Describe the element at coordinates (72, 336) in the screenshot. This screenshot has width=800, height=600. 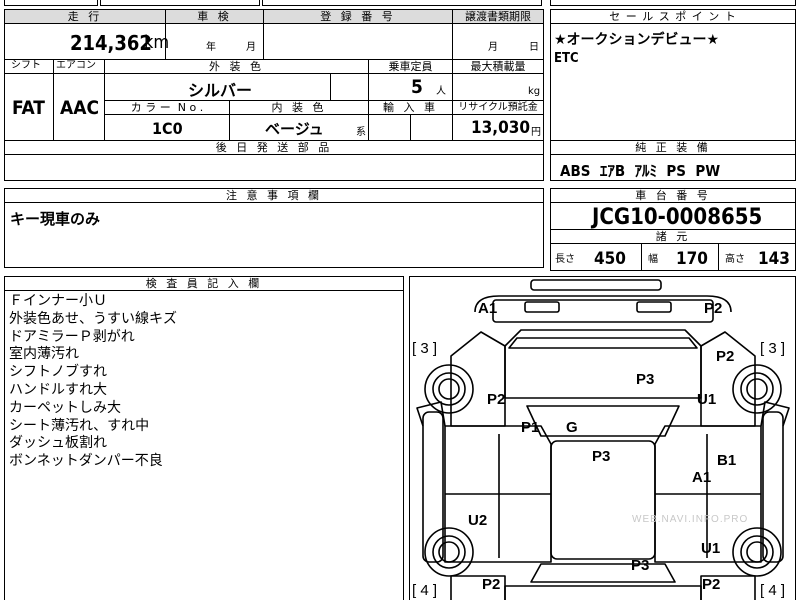
I see `remark-line: ドアミラーＰ剥がれ` at that location.